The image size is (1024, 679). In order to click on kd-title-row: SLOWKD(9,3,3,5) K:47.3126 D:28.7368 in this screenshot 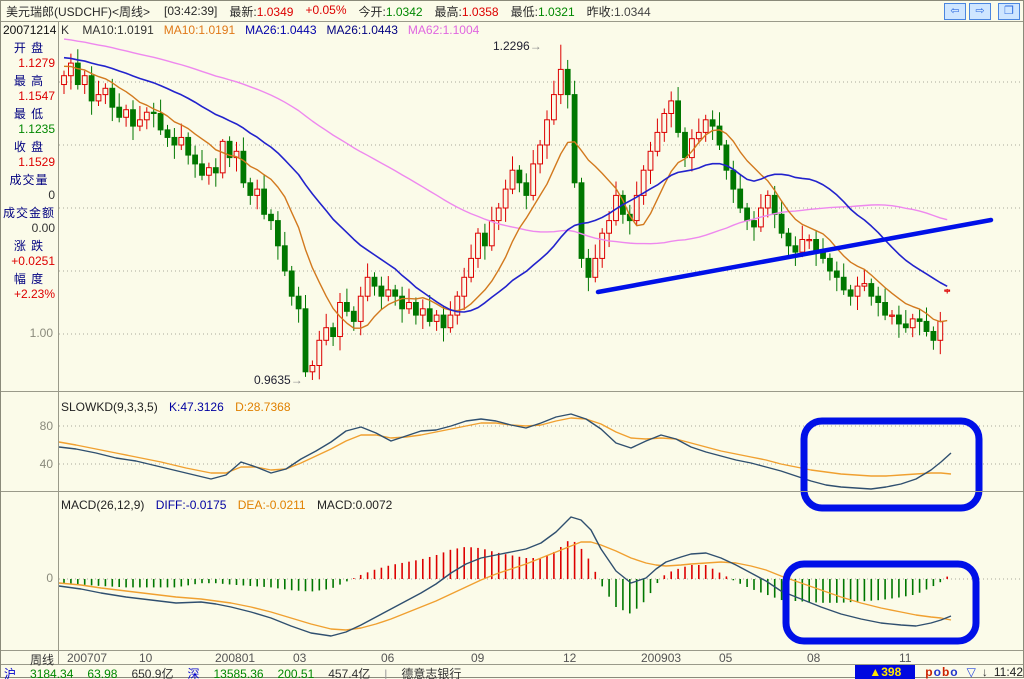, I will do `click(180, 407)`.